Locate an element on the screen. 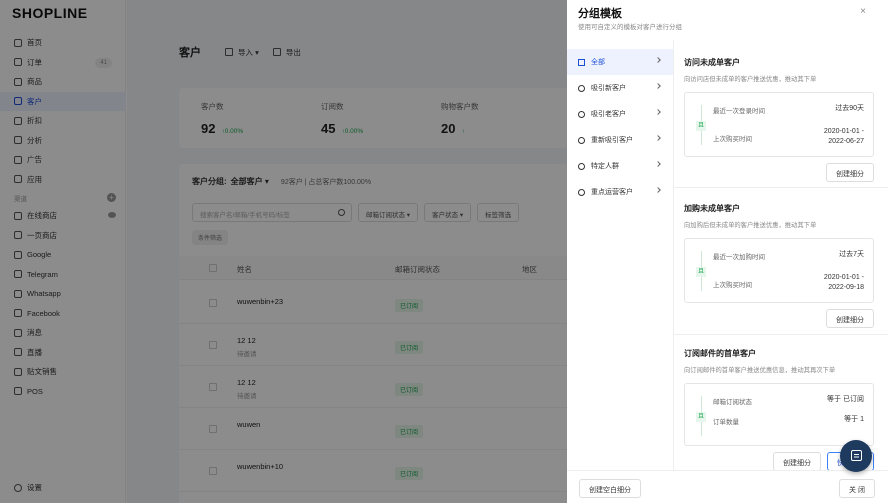 Image resolution: width=888 pixels, height=503 pixels. category-key-customers: 重点运营客户 is located at coordinates (620, 192).